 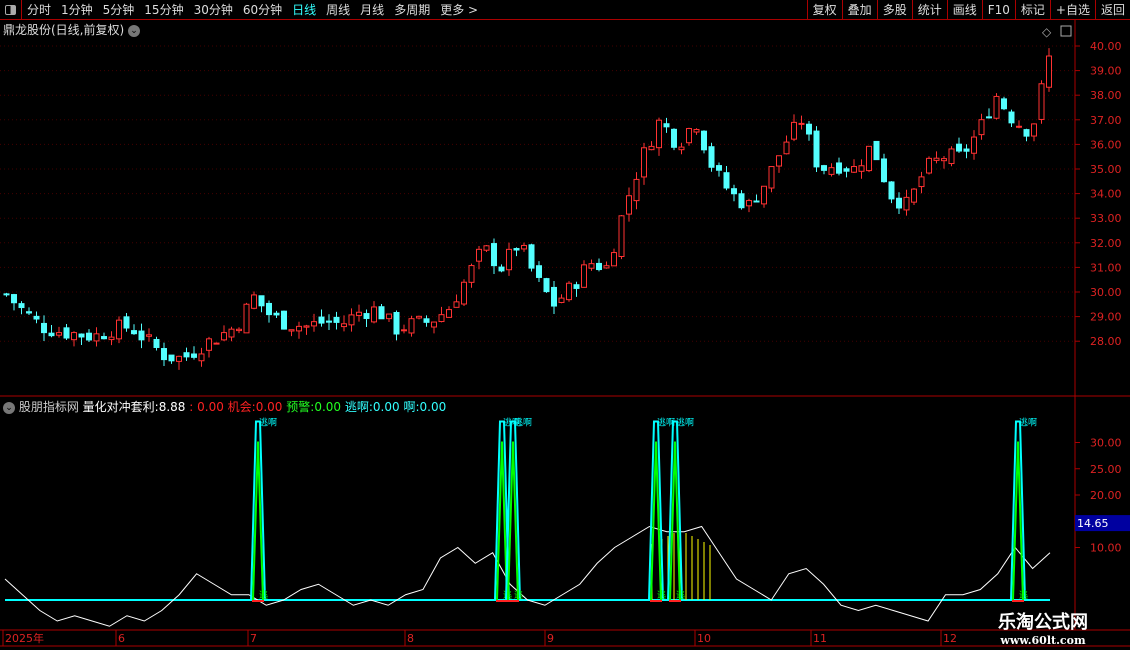 I want to click on period-tab: 周线, so click(x=338, y=9).